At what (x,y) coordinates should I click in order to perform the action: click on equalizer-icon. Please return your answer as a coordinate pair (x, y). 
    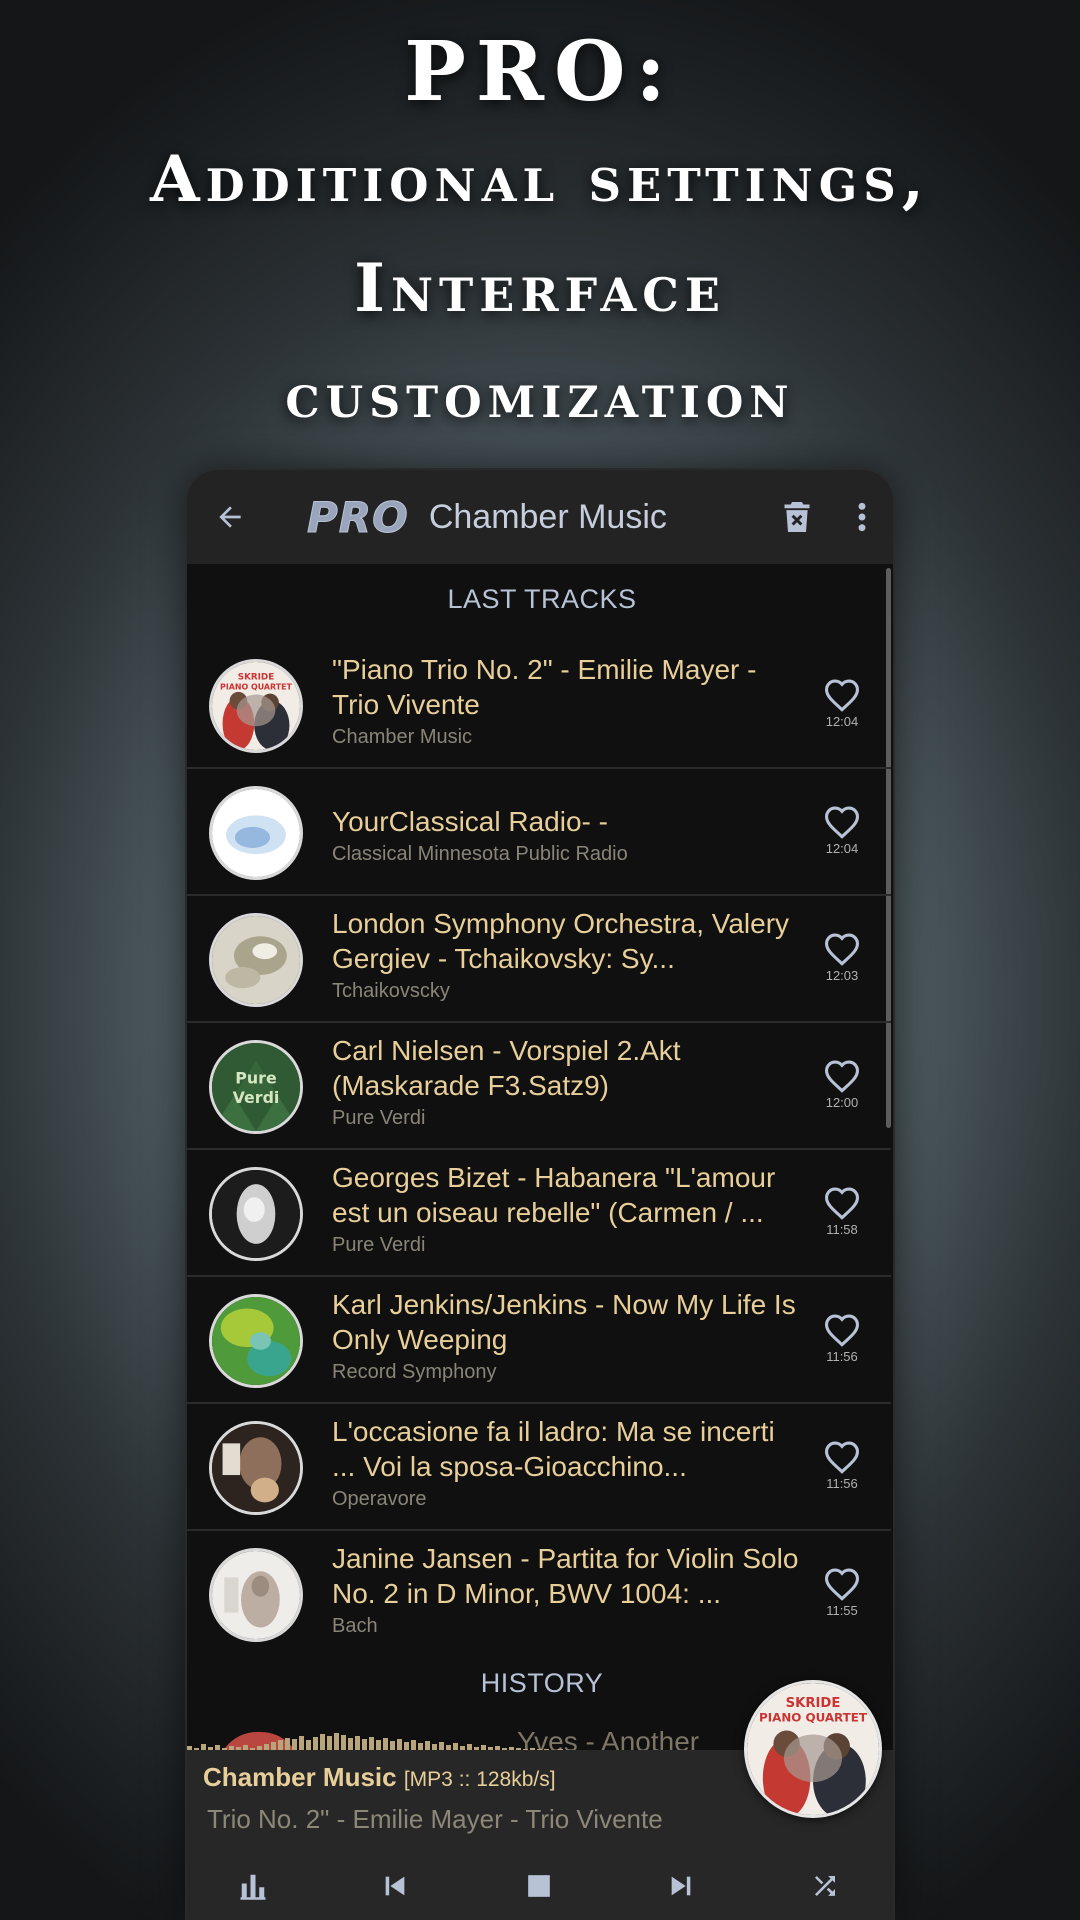
    Looking at the image, I should click on (253, 1887).